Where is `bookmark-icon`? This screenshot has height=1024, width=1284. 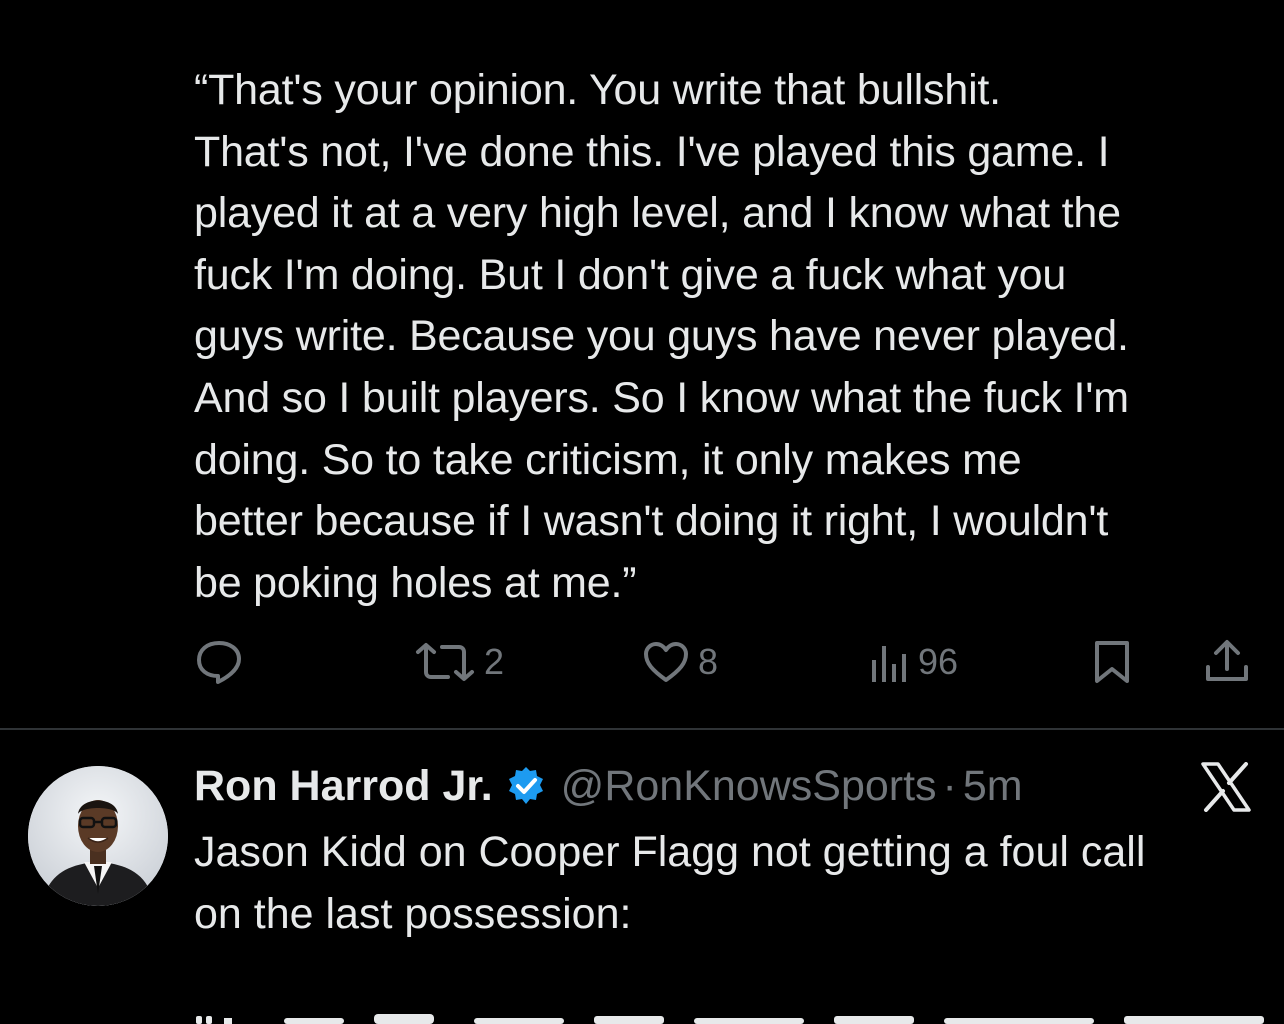 bookmark-icon is located at coordinates (1112, 662).